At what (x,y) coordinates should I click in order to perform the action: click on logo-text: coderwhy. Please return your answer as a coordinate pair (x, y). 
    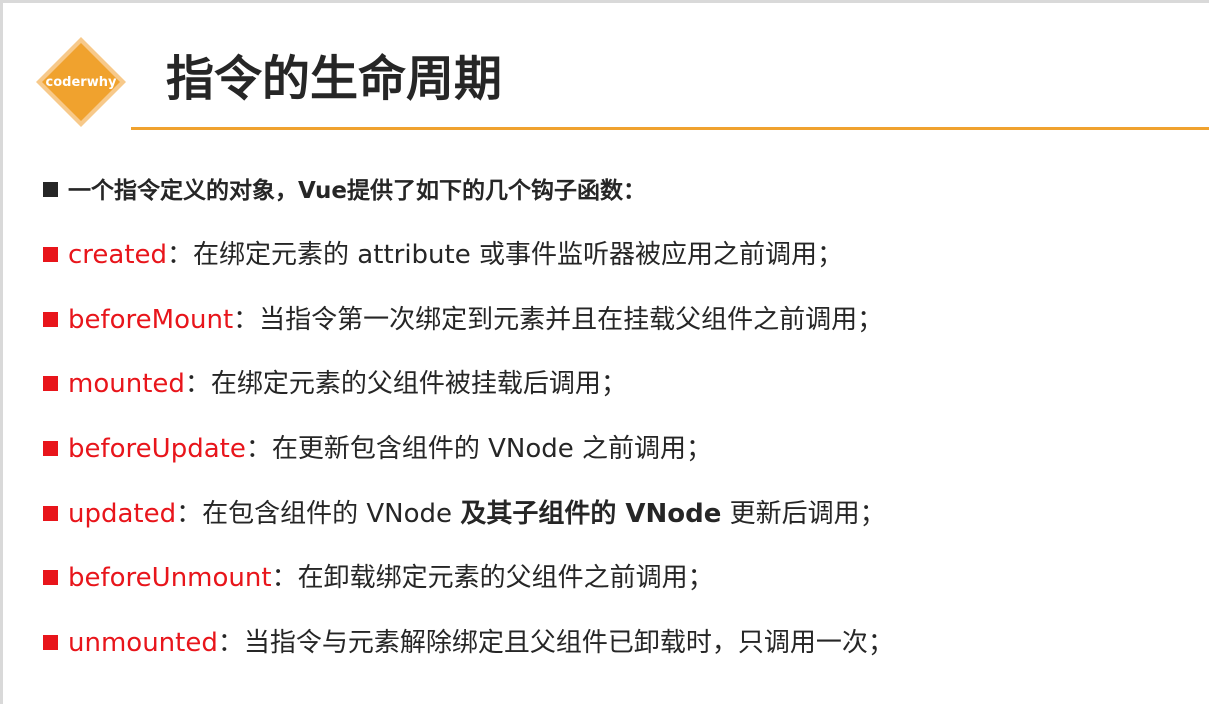
    Looking at the image, I should click on (81, 82).